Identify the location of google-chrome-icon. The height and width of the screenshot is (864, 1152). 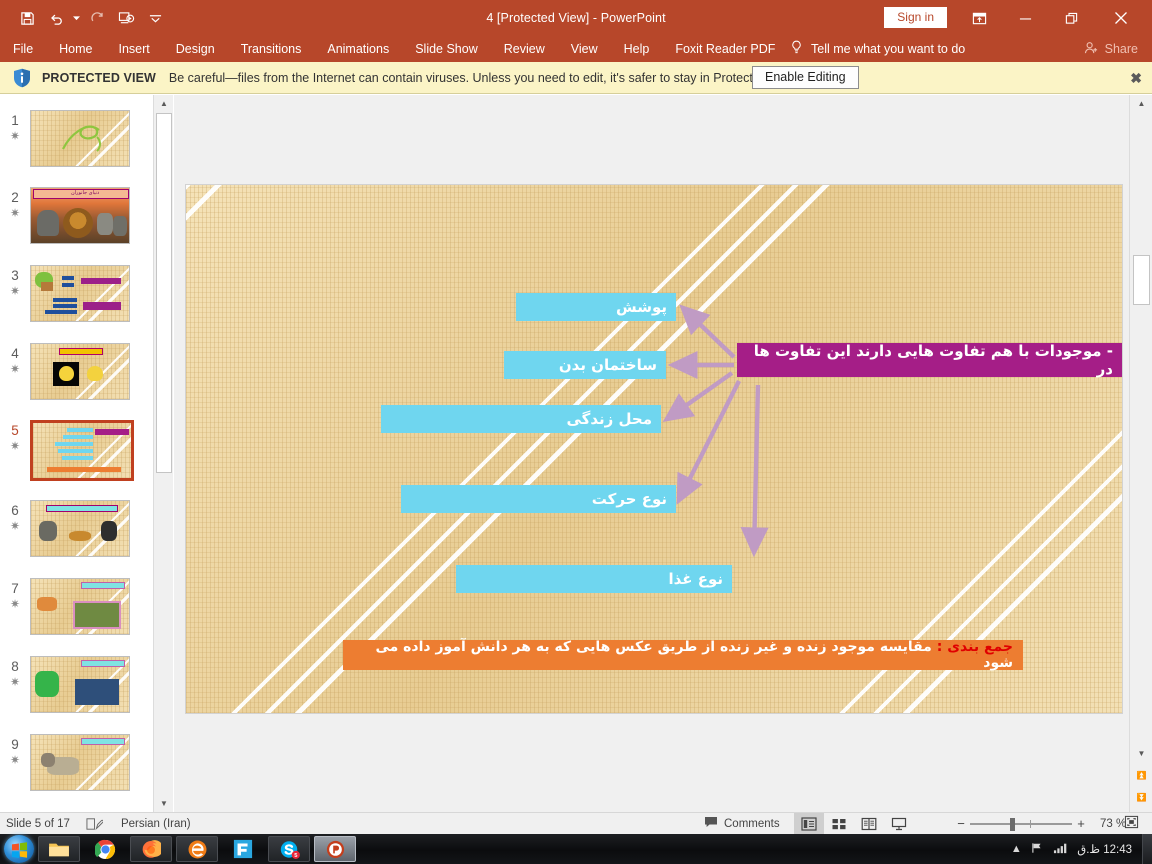
(105, 849).